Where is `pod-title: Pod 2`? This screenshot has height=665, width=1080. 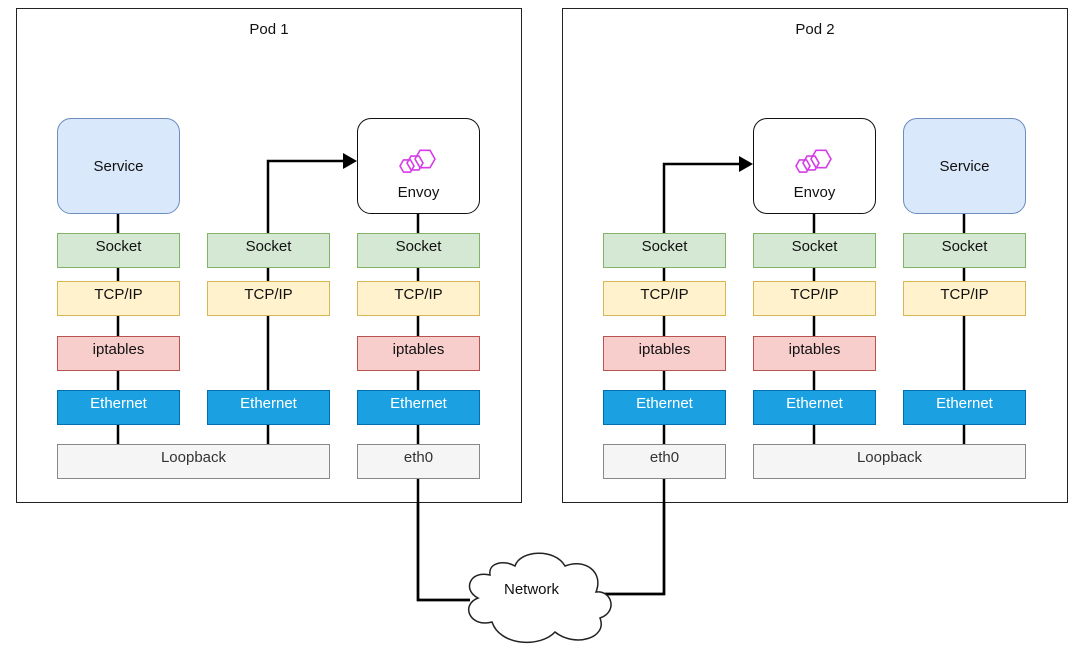
pod-title: Pod 2 is located at coordinates (815, 29).